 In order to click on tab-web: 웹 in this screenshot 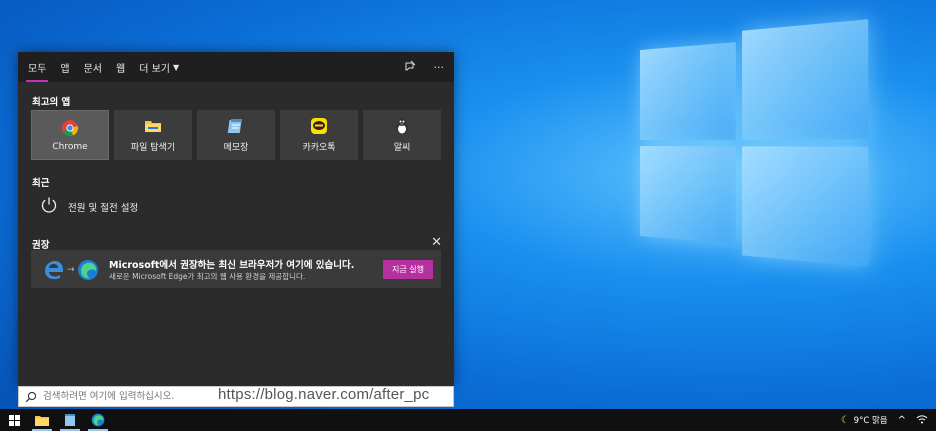, I will do `click(120, 67)`.